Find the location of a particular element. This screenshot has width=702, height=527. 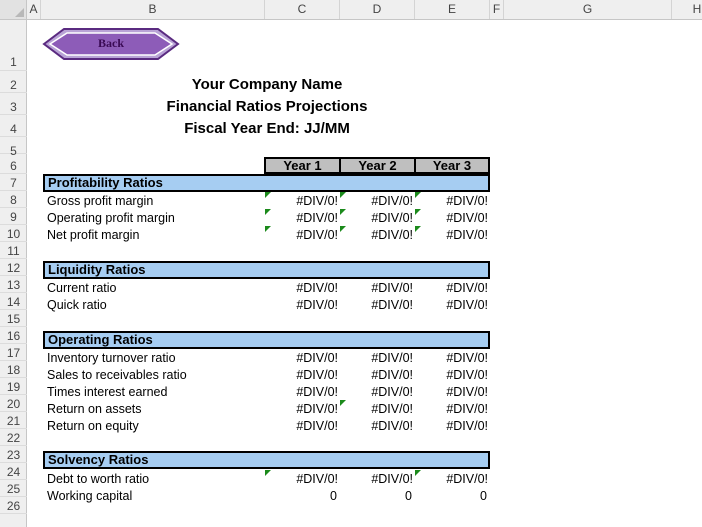

row-header-10: 10 is located at coordinates (13, 233).